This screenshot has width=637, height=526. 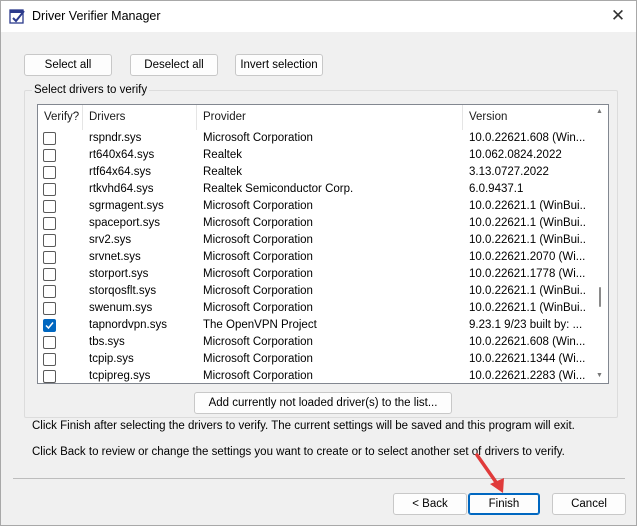 I want to click on window-title: Driver Verifier Manager, so click(x=96, y=16).